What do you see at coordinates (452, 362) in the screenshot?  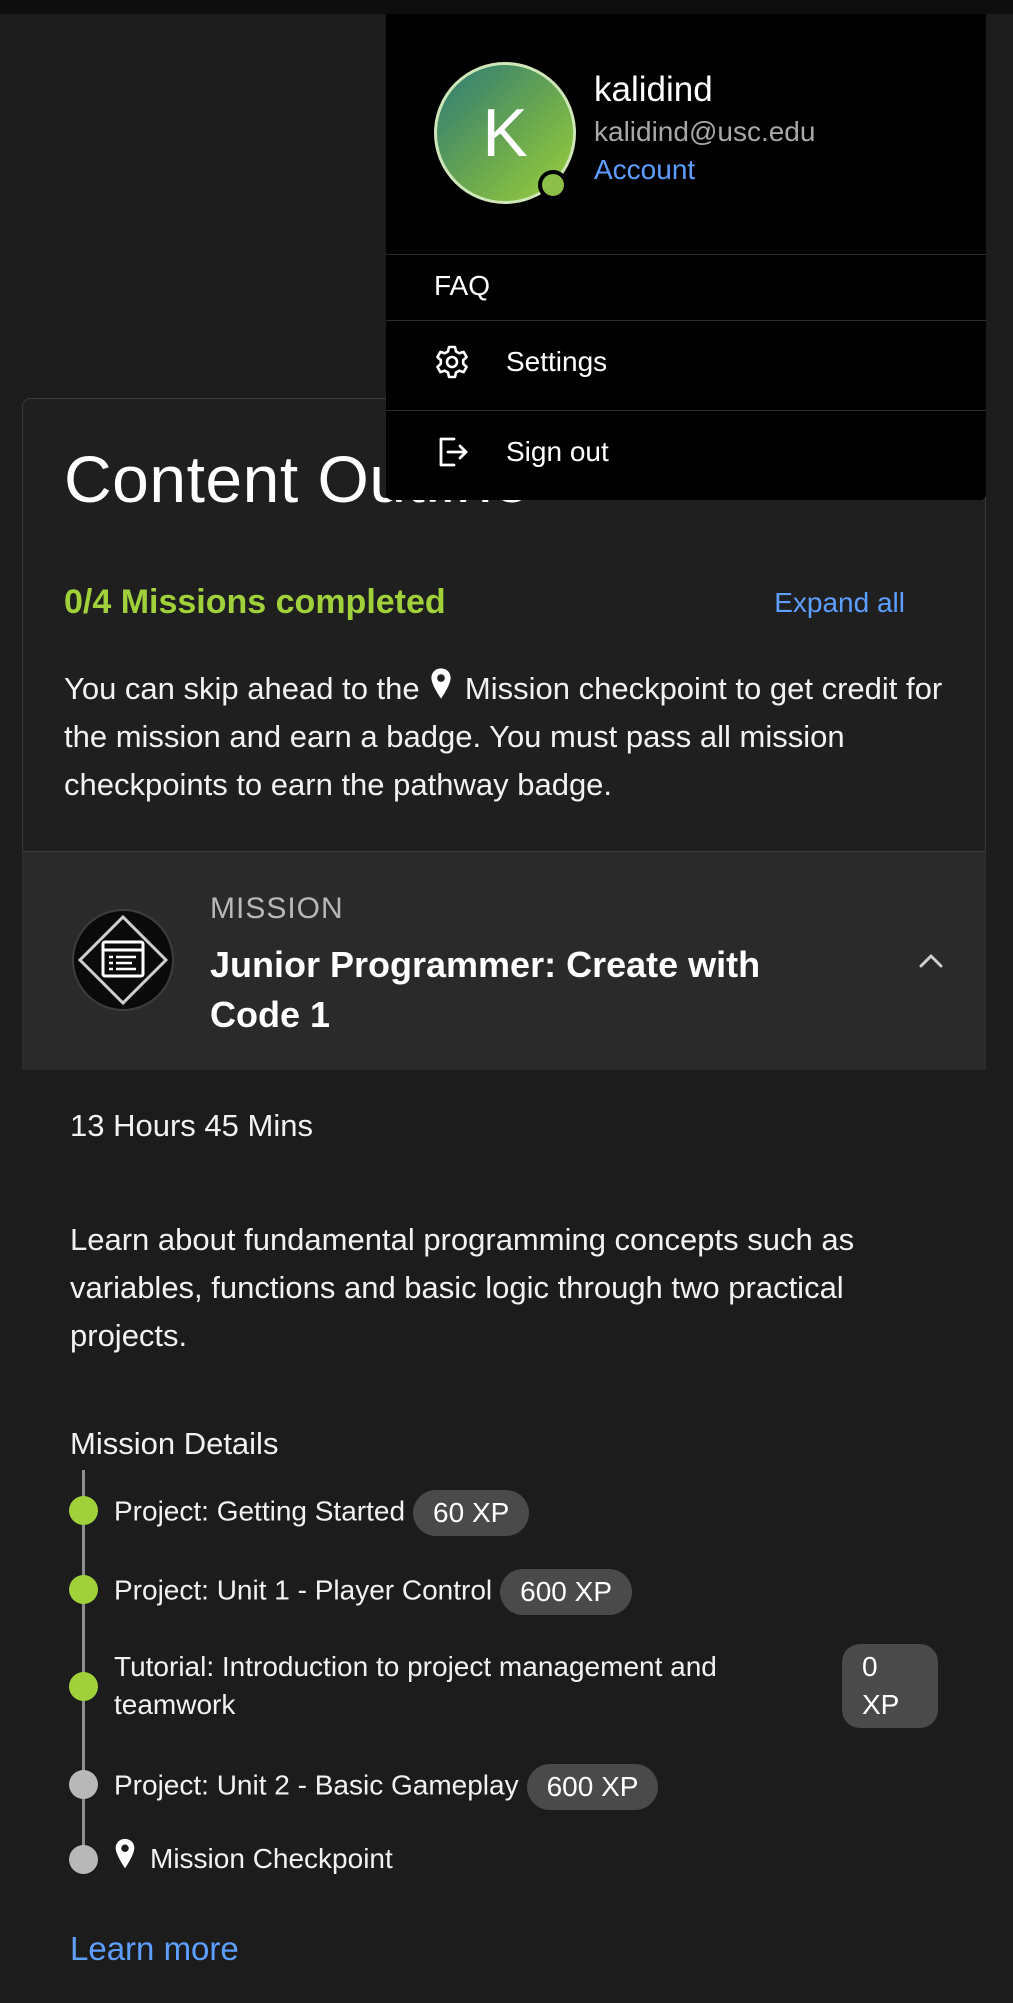 I see `gear-icon` at bounding box center [452, 362].